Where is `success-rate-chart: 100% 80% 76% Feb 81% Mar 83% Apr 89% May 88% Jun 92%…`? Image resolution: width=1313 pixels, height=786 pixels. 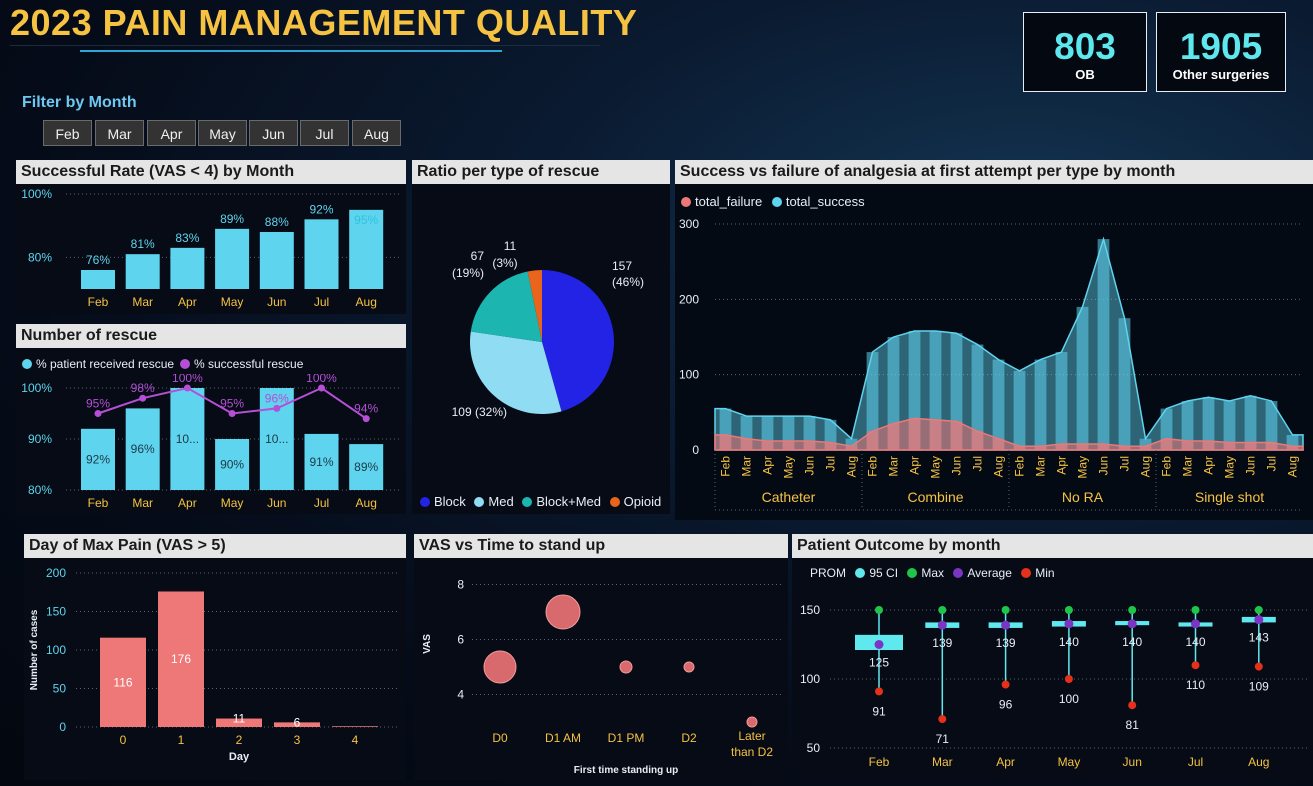
success-rate-chart: 100% 80% 76% Feb 81% Mar 83% Apr 89% May 88% Jun 92%… is located at coordinates (211, 248).